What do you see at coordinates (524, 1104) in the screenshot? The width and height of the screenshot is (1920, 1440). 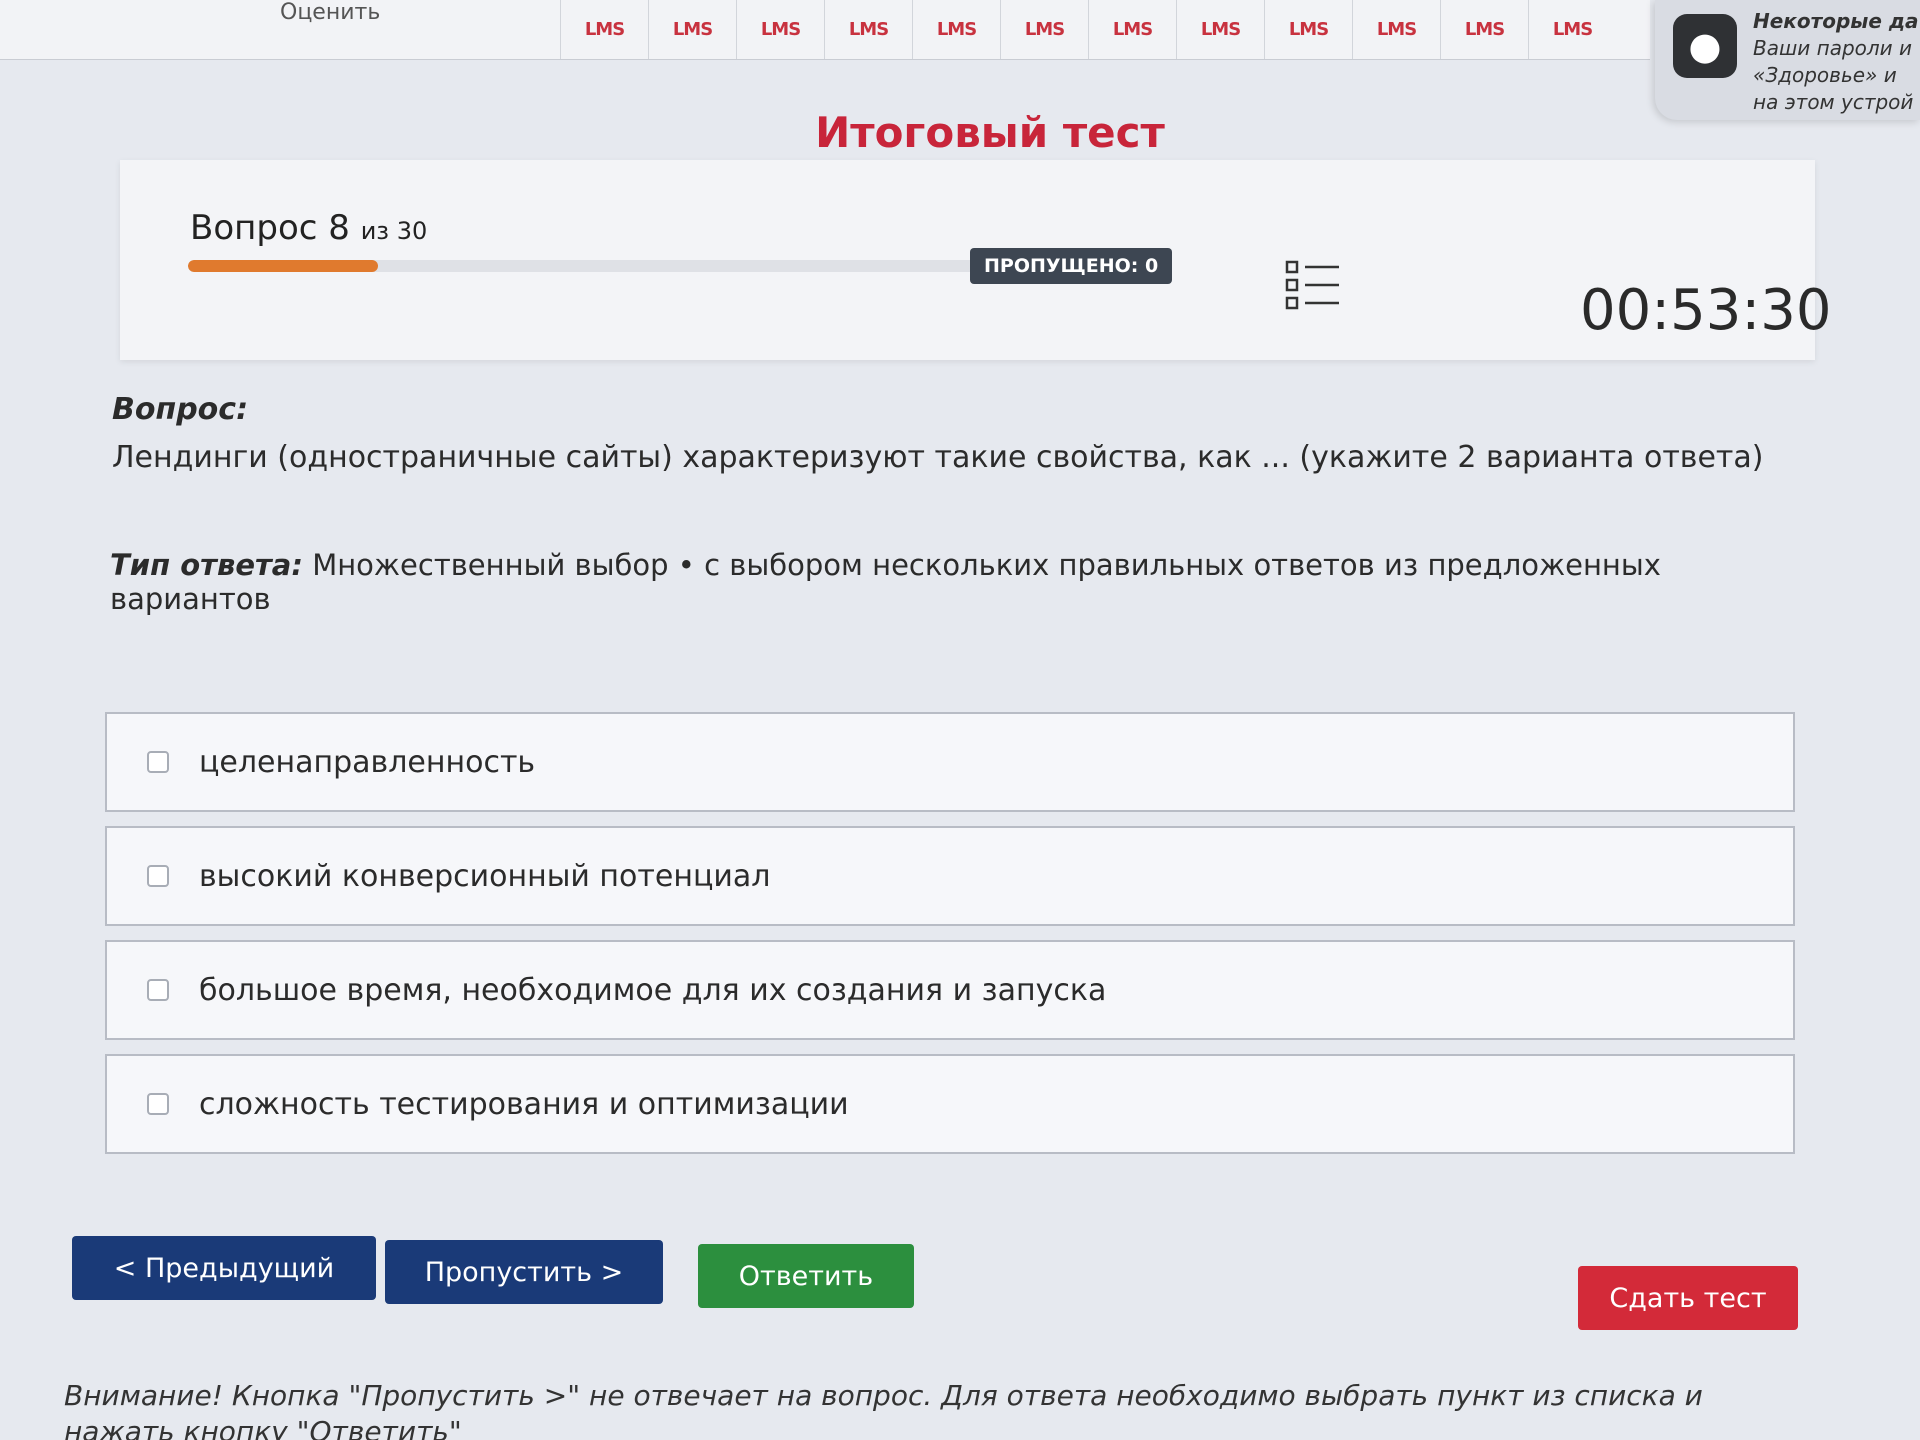 I see `option-label: сложность тестирования и оптимизации` at bounding box center [524, 1104].